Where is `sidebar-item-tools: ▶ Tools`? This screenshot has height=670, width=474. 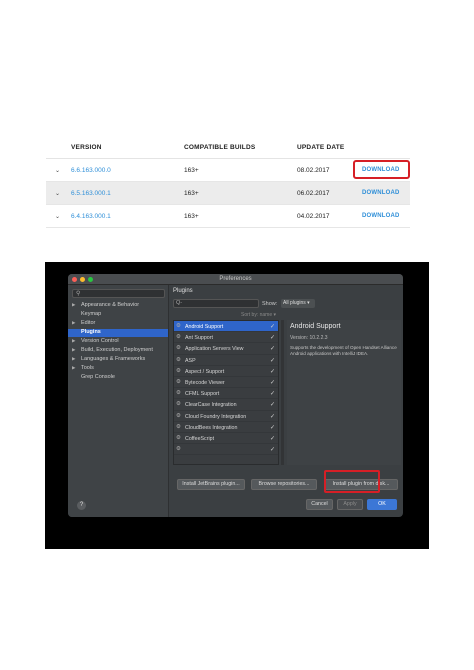
sidebar-item-tools: ▶ Tools is located at coordinates (120, 369).